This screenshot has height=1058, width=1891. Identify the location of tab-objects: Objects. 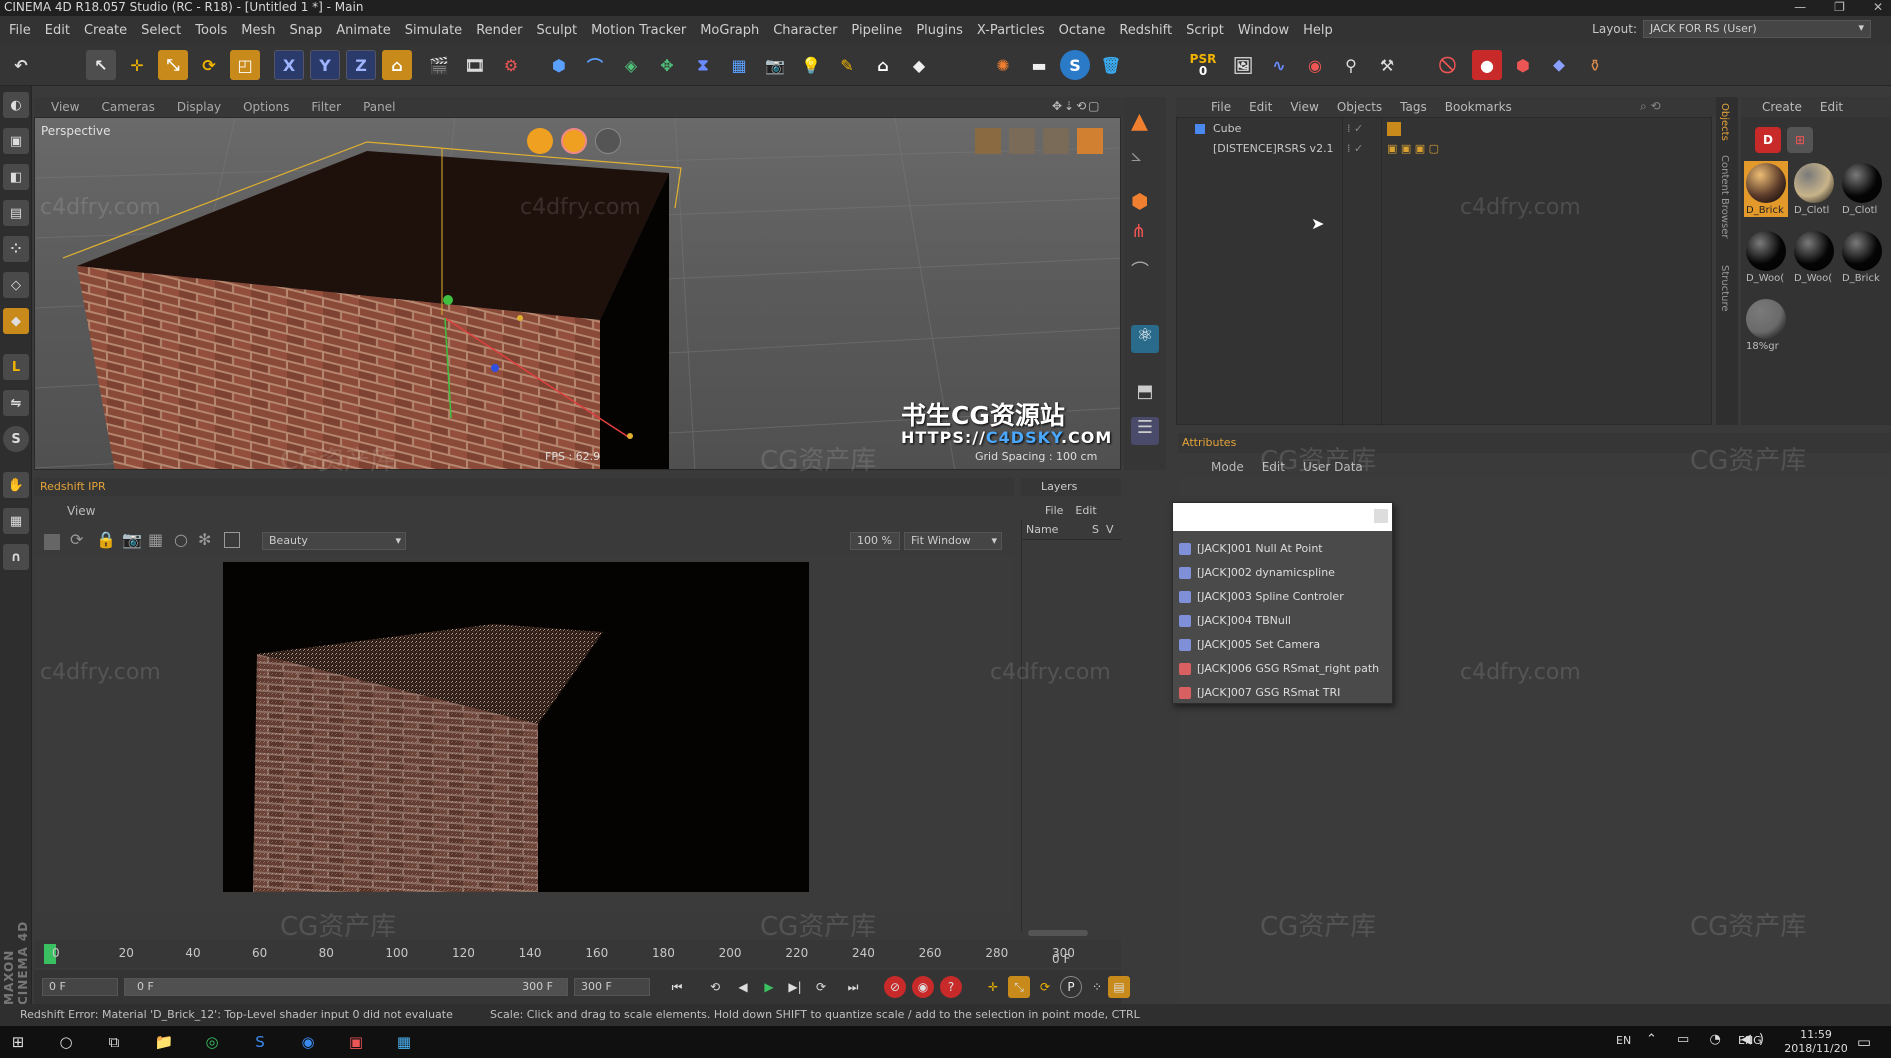
(1724, 122).